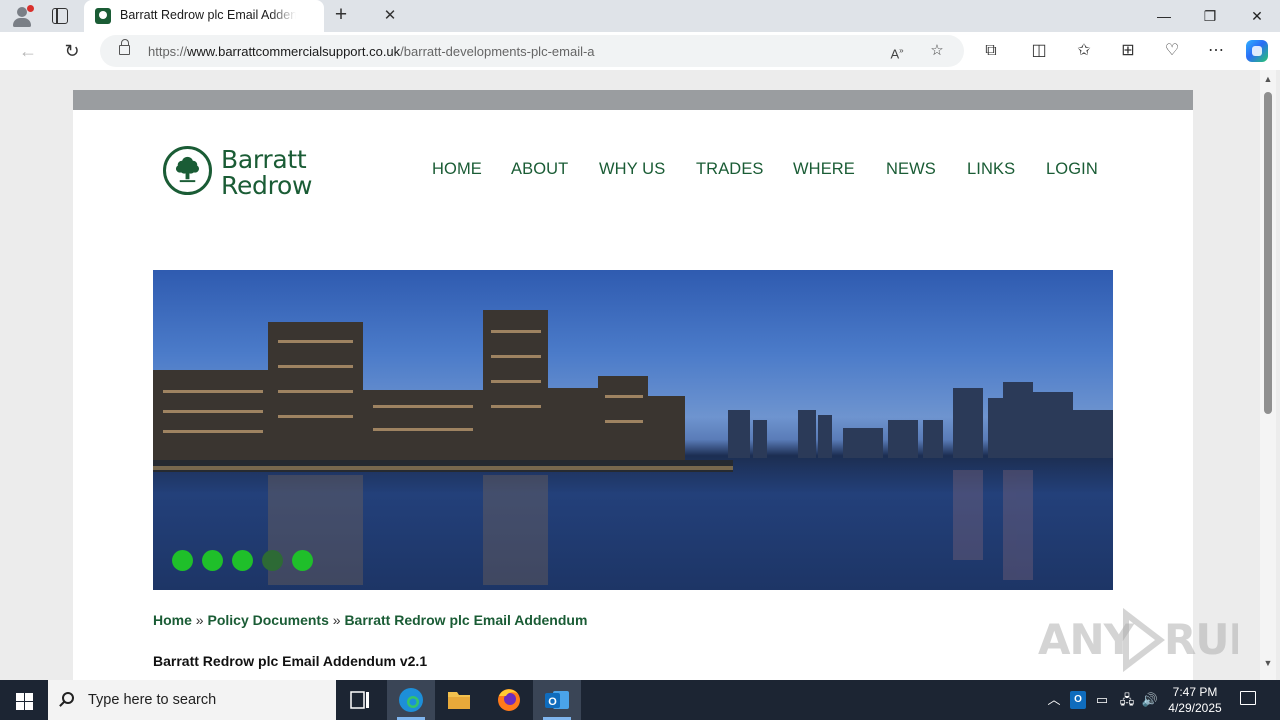 The height and width of the screenshot is (720, 1280). Describe the element at coordinates (1039, 51) in the screenshot. I see `split-screen-icon: ◫` at that location.